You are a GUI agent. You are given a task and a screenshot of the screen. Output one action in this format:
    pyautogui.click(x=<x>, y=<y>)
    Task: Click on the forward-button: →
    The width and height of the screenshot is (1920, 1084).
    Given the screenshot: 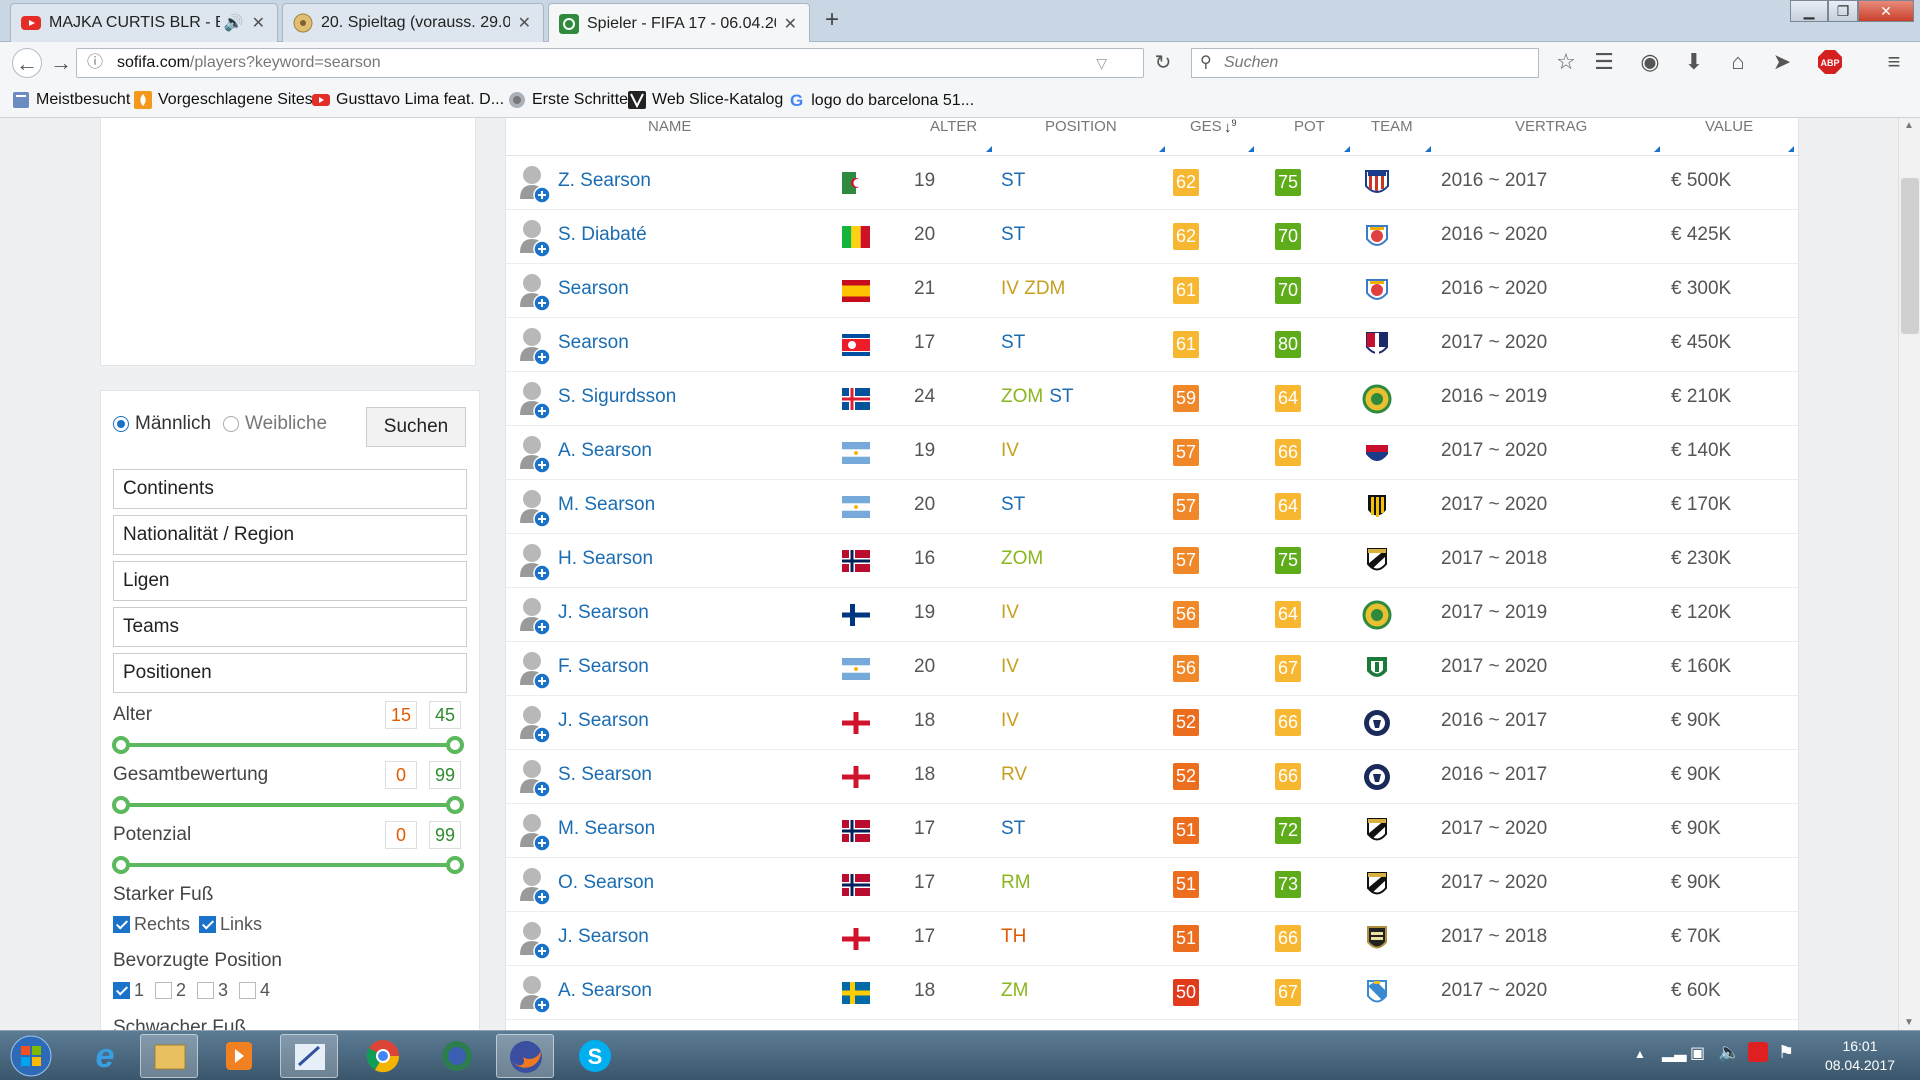 What is the action you would take?
    pyautogui.click(x=61, y=63)
    